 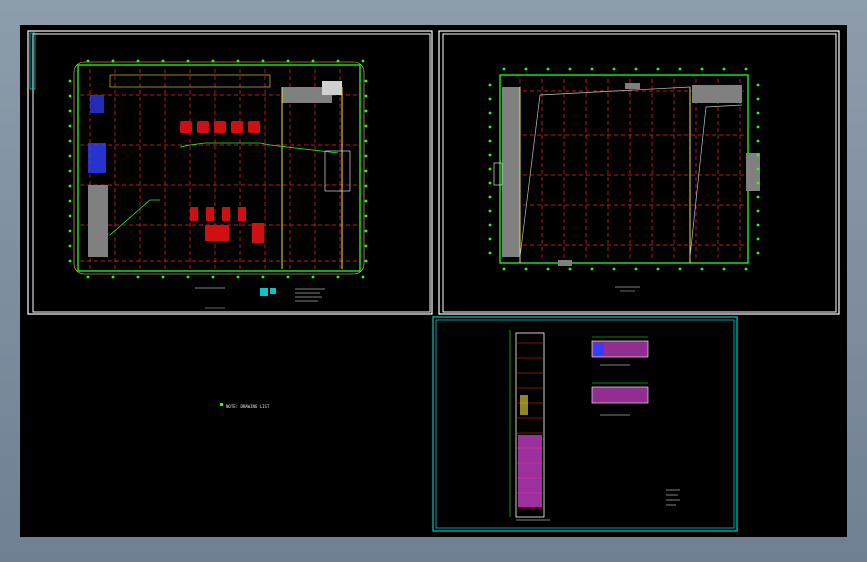 I want to click on core-block-blue, so click(x=97, y=158).